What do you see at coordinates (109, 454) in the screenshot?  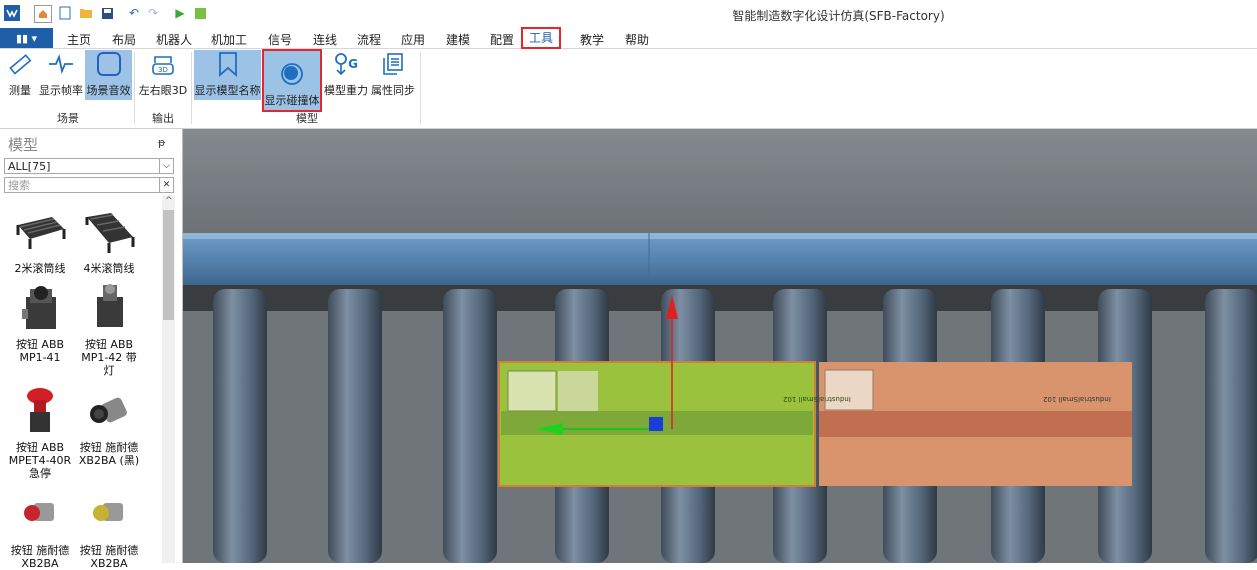 I see `list-item-label: 按钮 施耐德 XB2BA (黑)` at bounding box center [109, 454].